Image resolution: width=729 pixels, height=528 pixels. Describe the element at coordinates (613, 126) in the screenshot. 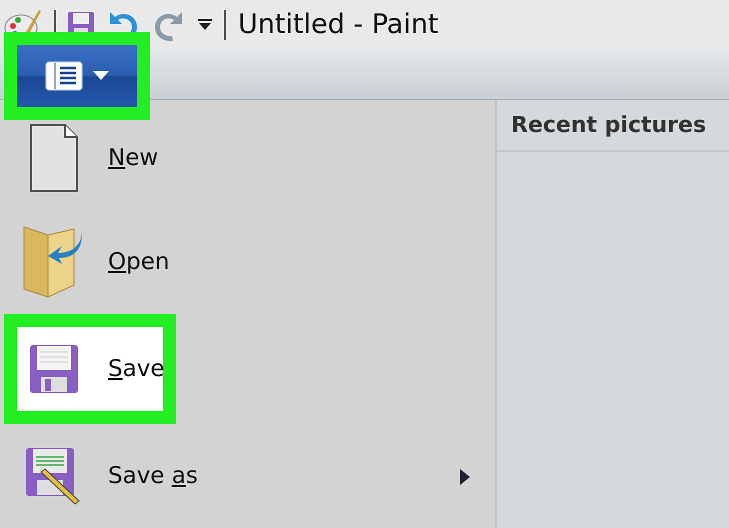

I see `recent-pictures-heading: Recent pictures` at that location.